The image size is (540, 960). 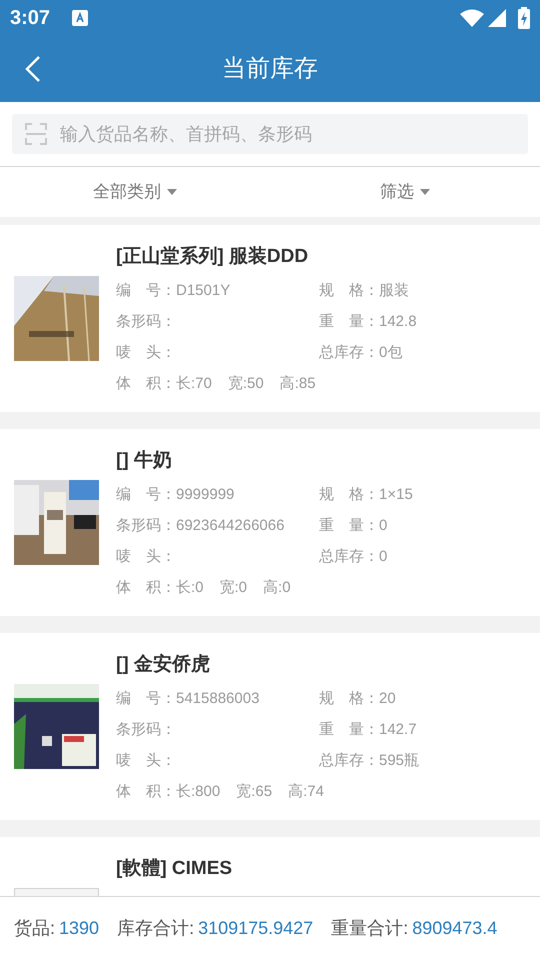 What do you see at coordinates (394, 291) in the screenshot?
I see `field-value: 服装` at bounding box center [394, 291].